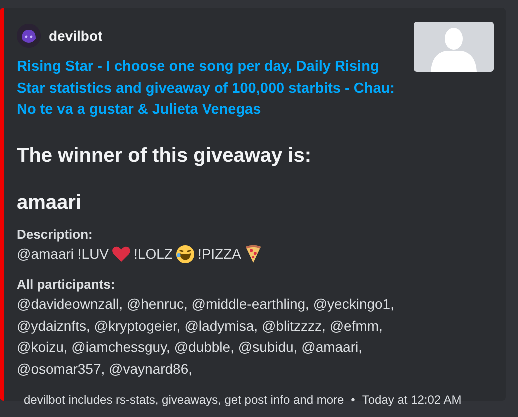  What do you see at coordinates (207, 89) in the screenshot?
I see `embed-title-link: Rising Star - I choose one song per day, Daily Rising Star statistics and giveaway of 100,000 starbits - Chau: No te va a gustar & Julieta Venegas` at bounding box center [207, 89].